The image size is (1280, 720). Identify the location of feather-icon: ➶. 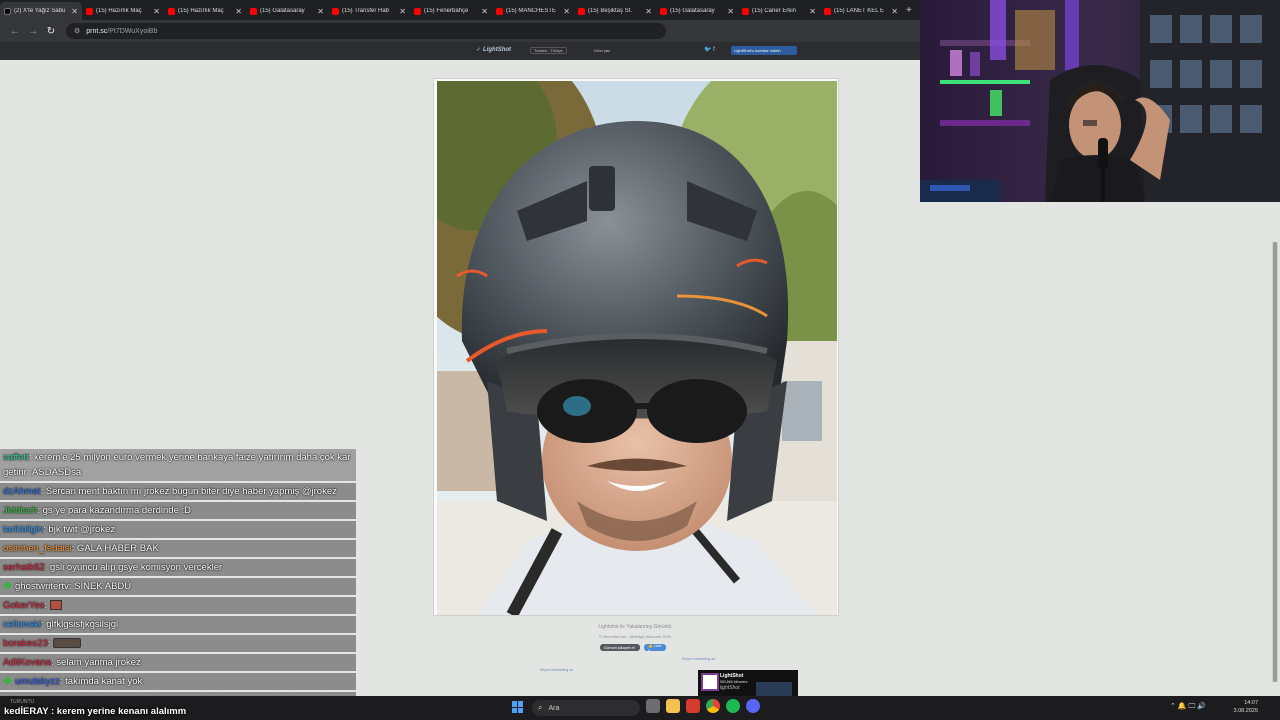
(479, 50).